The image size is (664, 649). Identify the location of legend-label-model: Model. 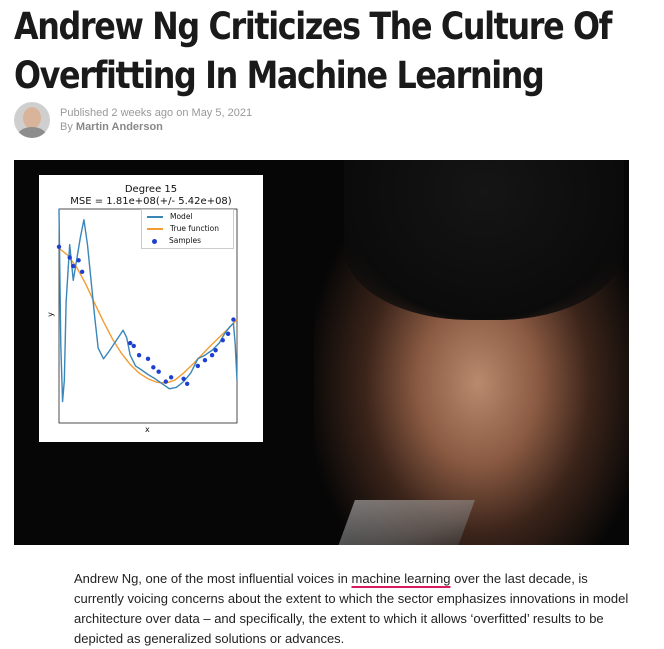
(181, 216).